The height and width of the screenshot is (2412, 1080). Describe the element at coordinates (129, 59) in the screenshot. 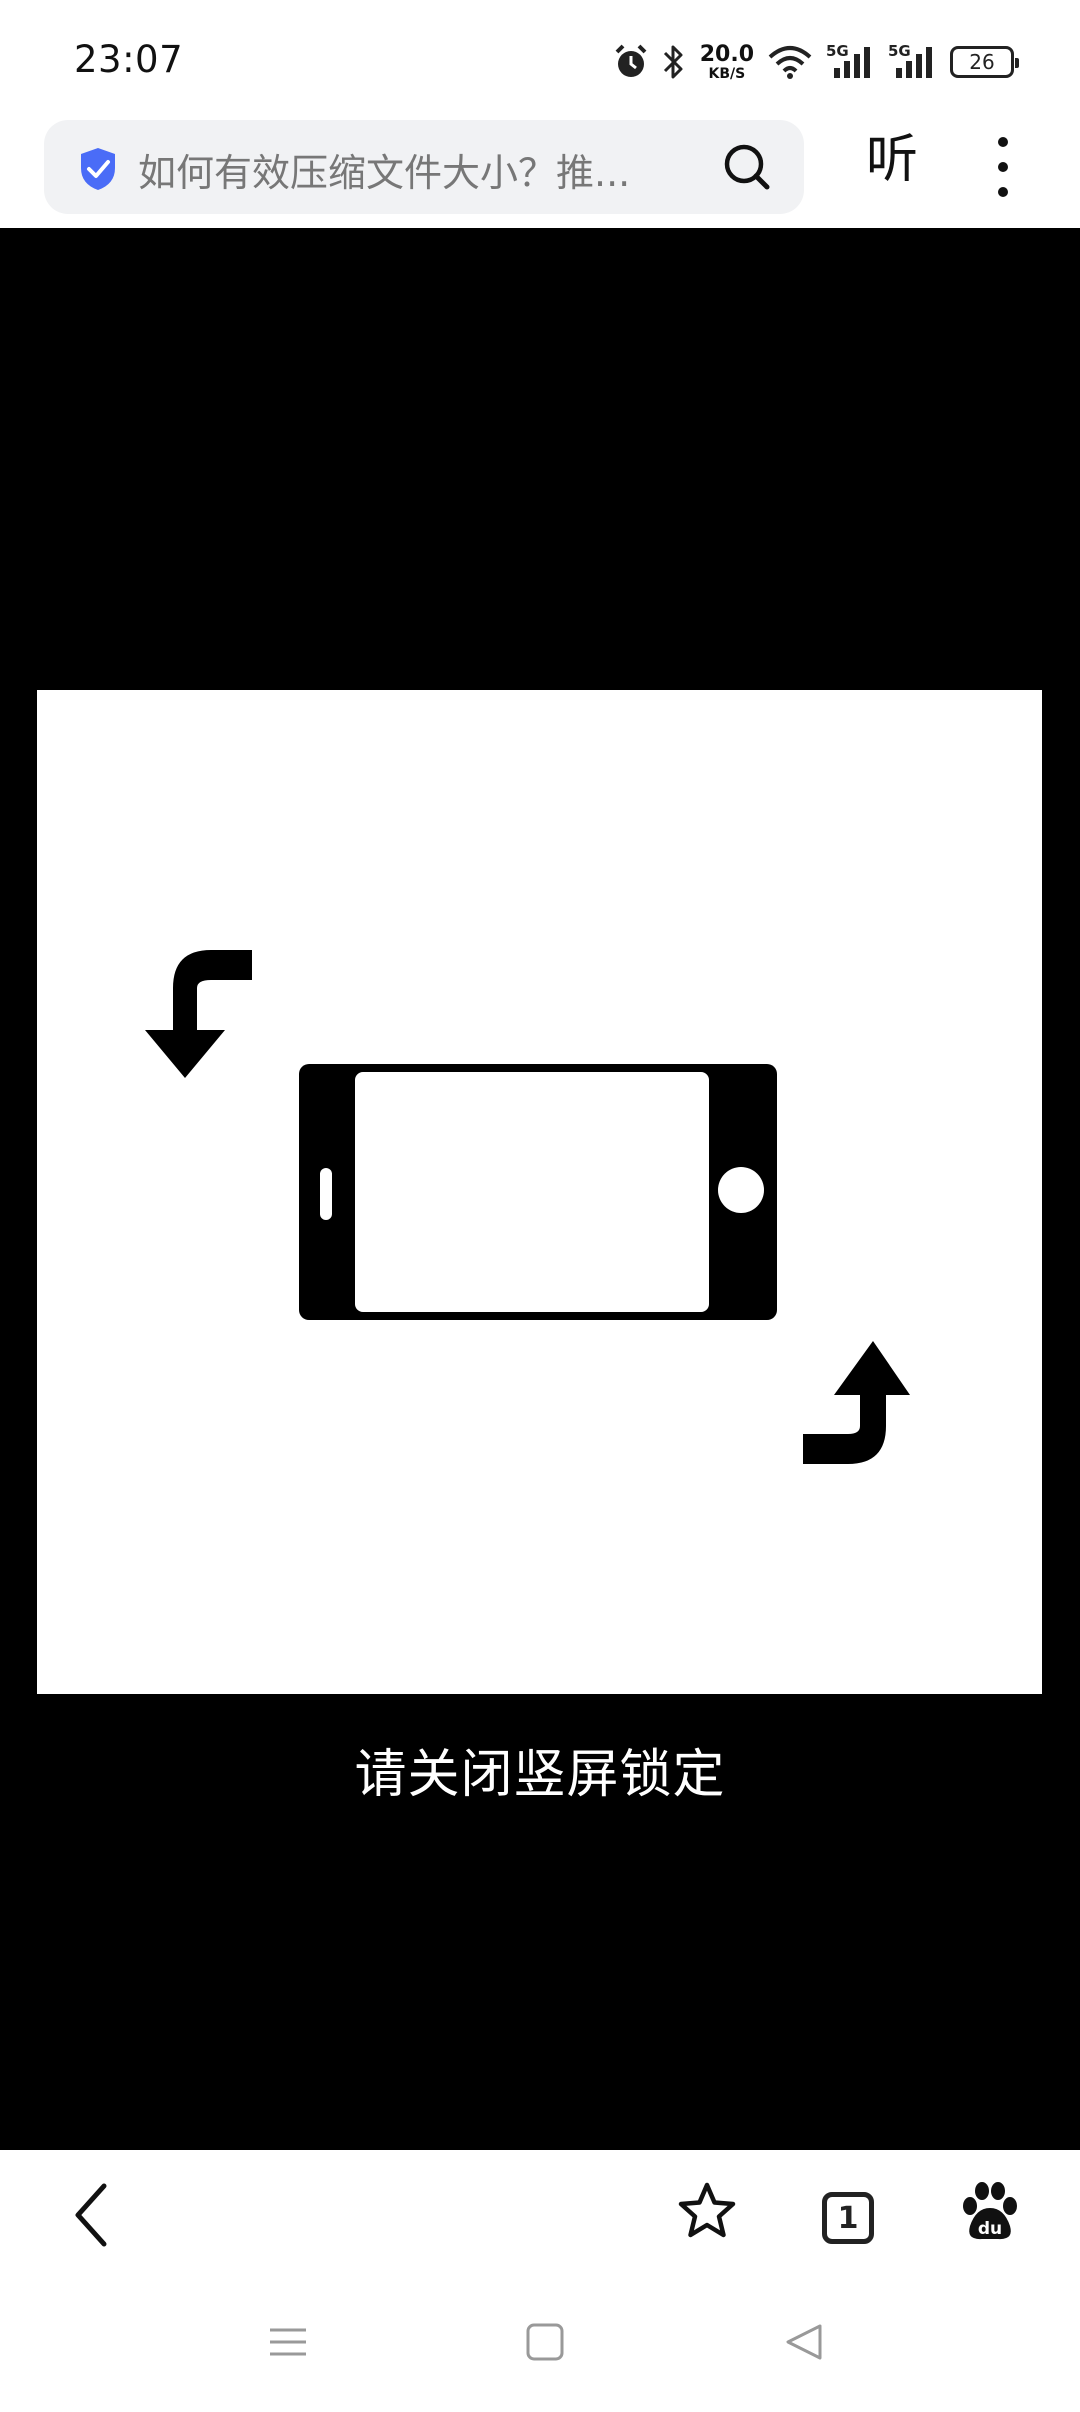

I see `status-time: 23:07` at that location.